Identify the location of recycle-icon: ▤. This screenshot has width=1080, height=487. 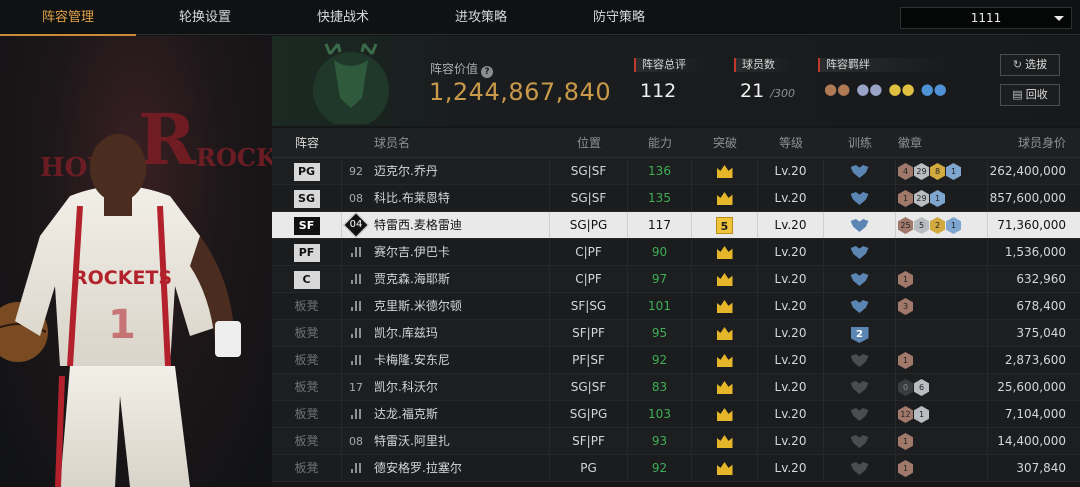
(1017, 94).